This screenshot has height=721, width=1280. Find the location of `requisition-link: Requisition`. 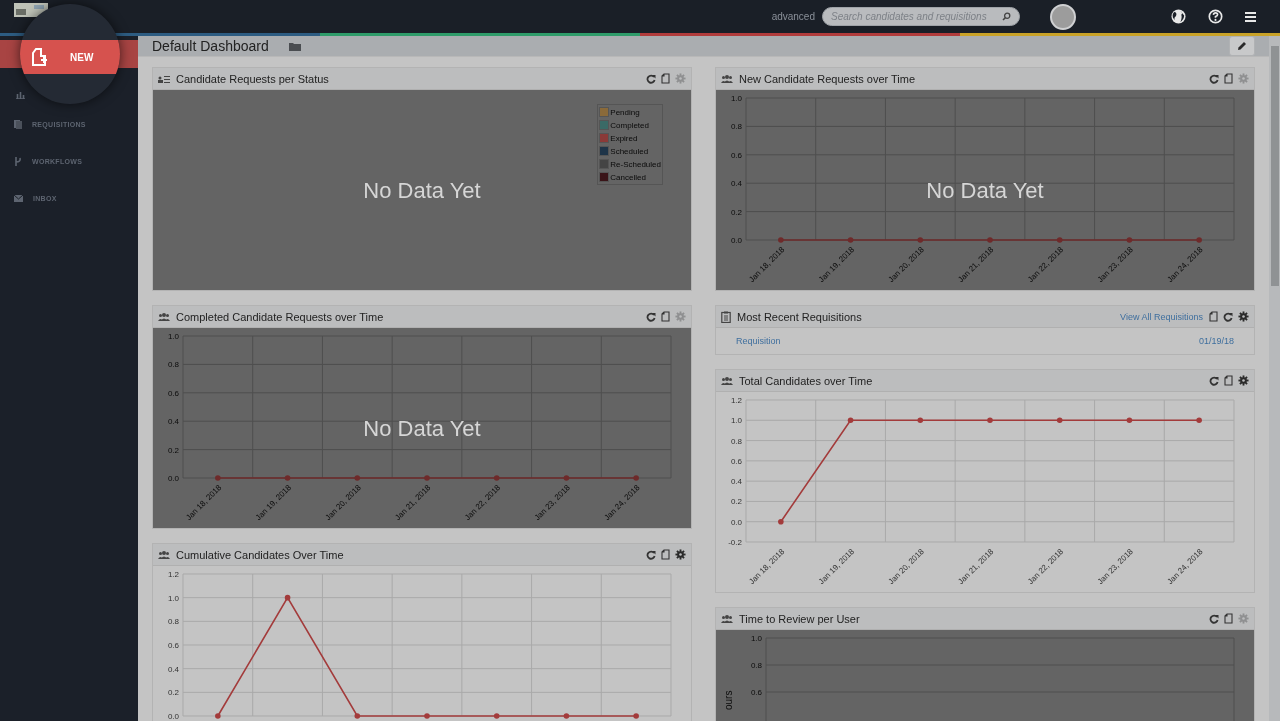

requisition-link: Requisition is located at coordinates (758, 341).